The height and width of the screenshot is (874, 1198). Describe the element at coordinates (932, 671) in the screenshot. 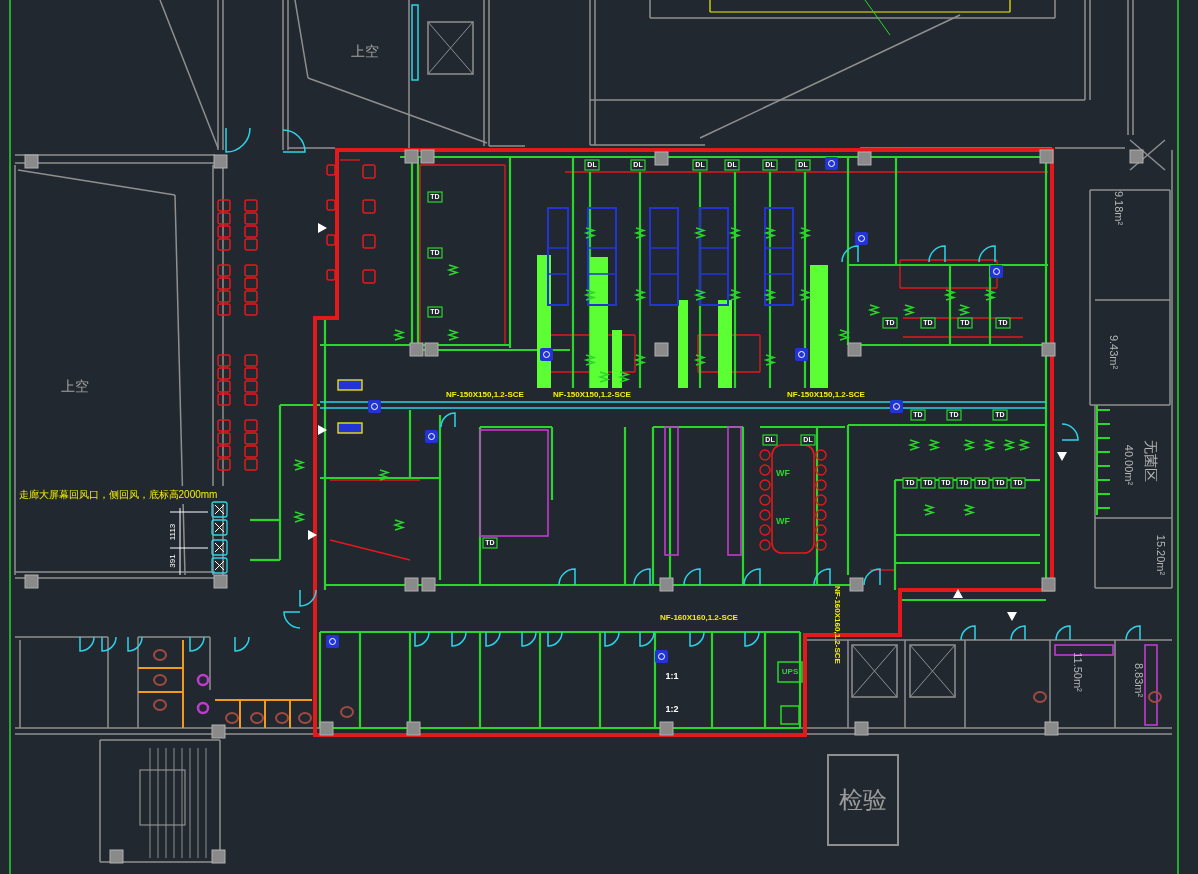

I see `elevator-shaft` at that location.